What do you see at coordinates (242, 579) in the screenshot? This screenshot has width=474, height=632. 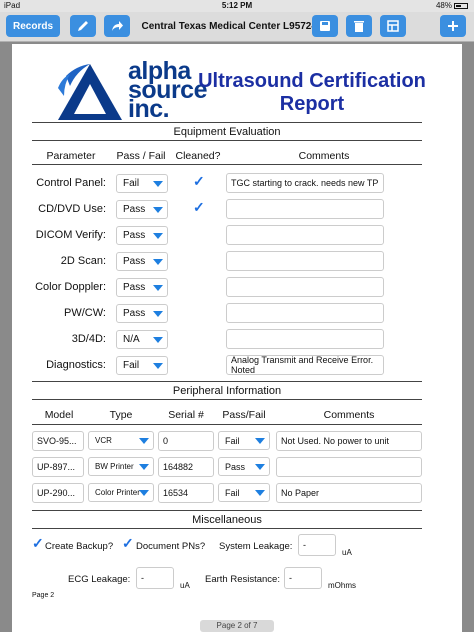 I see `earth-resistance-label: Earth Resistance:` at bounding box center [242, 579].